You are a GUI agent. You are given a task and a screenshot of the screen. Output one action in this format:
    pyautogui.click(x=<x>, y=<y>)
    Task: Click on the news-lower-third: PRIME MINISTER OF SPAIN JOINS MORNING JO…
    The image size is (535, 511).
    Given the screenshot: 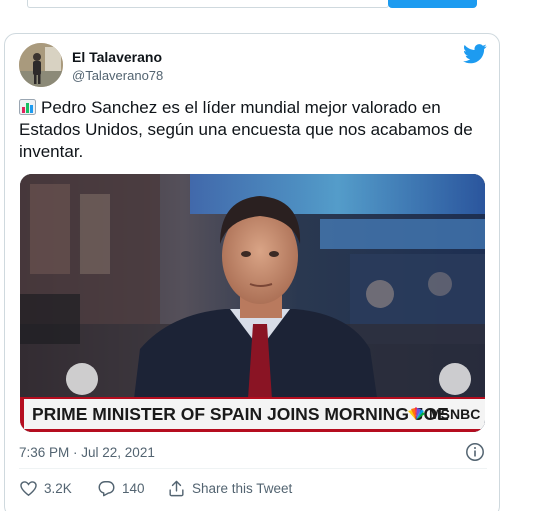 What is the action you would take?
    pyautogui.click(x=252, y=414)
    